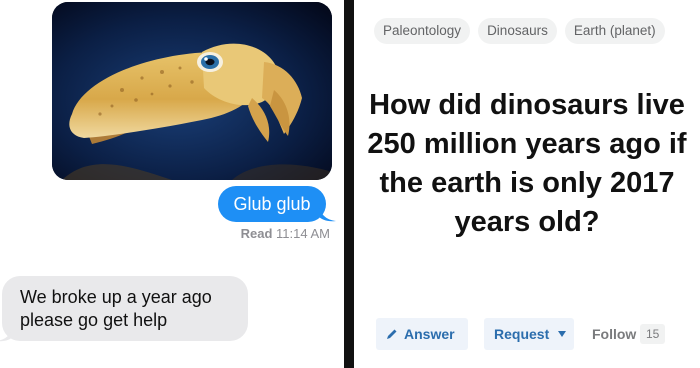 This screenshot has height=368, width=700. Describe the element at coordinates (256, 233) in the screenshot. I see `read-label: Read` at that location.